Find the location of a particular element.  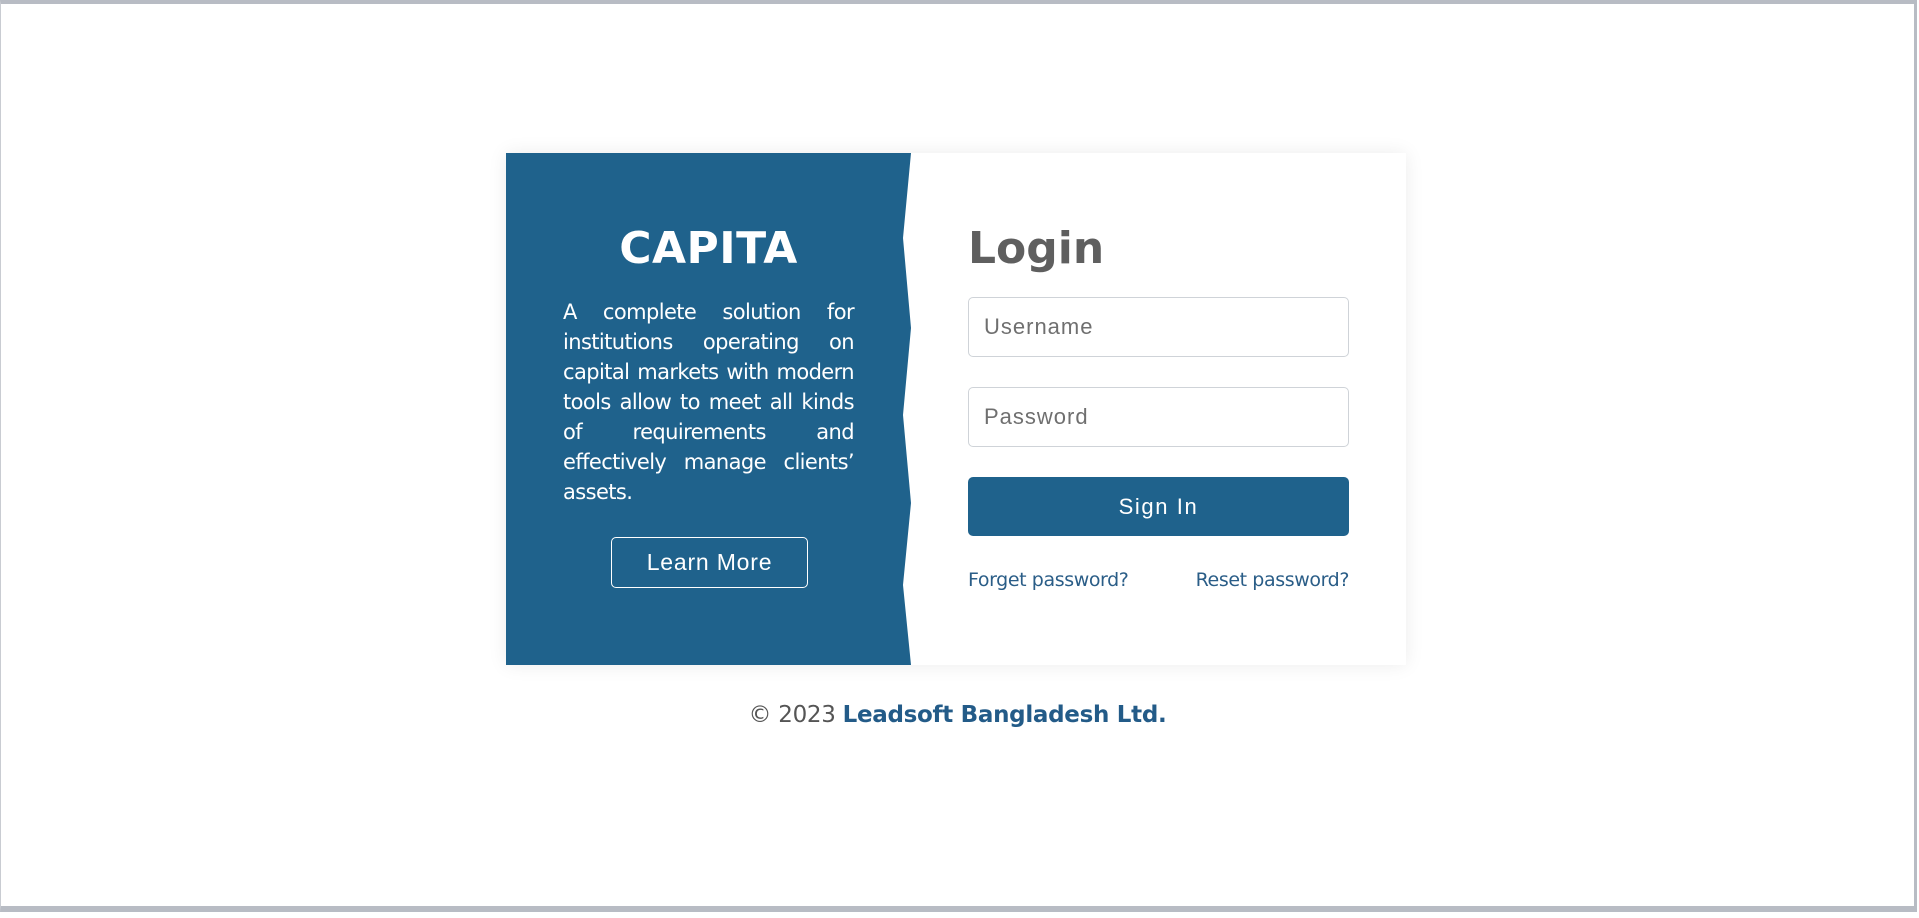

brand-title: CAPITA is located at coordinates (708, 248).